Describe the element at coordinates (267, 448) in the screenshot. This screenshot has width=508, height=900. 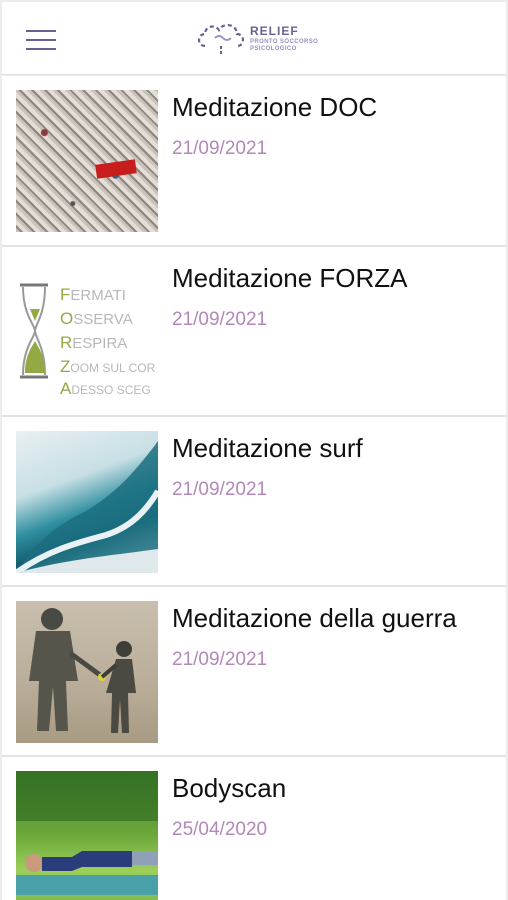
I see `item-title: Meditazione surf` at that location.